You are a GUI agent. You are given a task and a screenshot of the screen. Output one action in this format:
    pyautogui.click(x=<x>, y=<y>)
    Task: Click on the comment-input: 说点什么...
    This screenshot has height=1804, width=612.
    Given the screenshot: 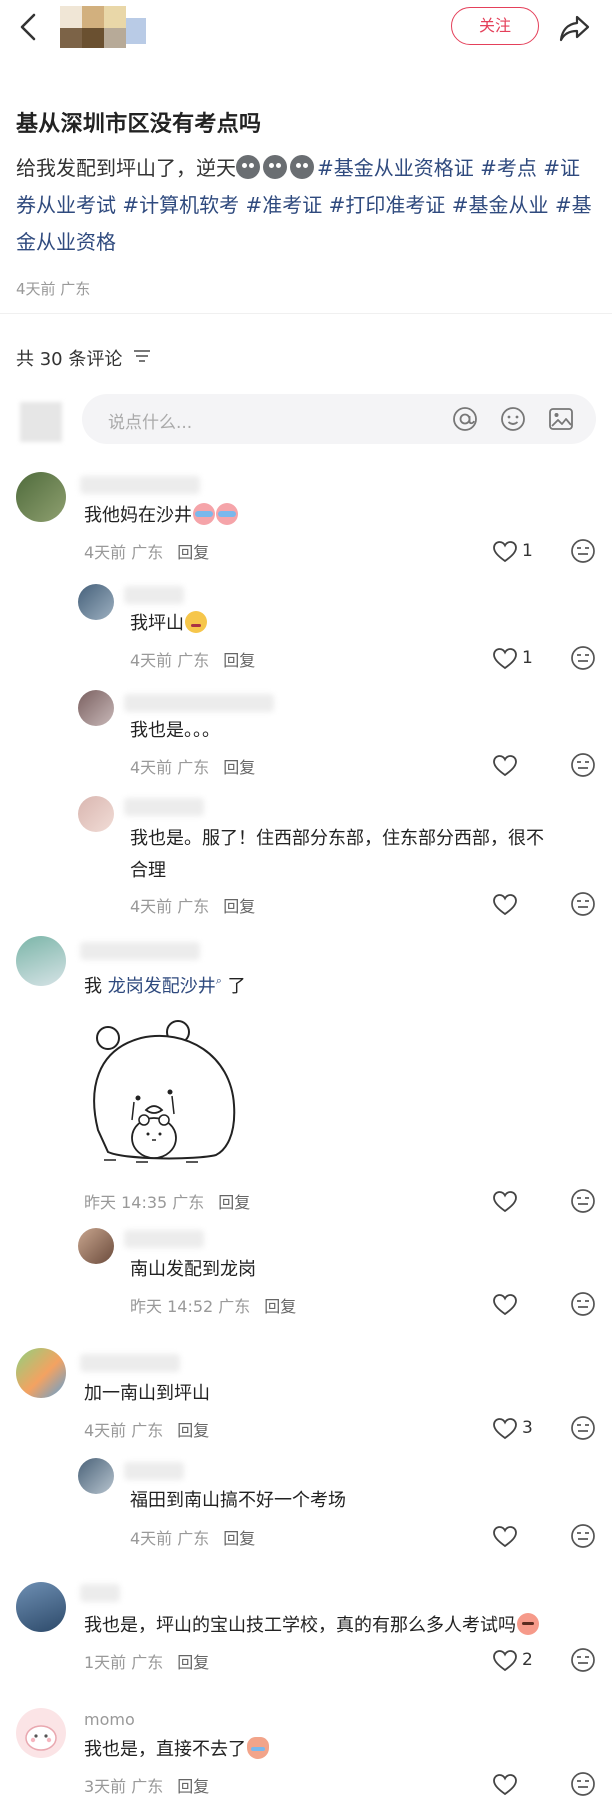 What is the action you would take?
    pyautogui.click(x=339, y=419)
    